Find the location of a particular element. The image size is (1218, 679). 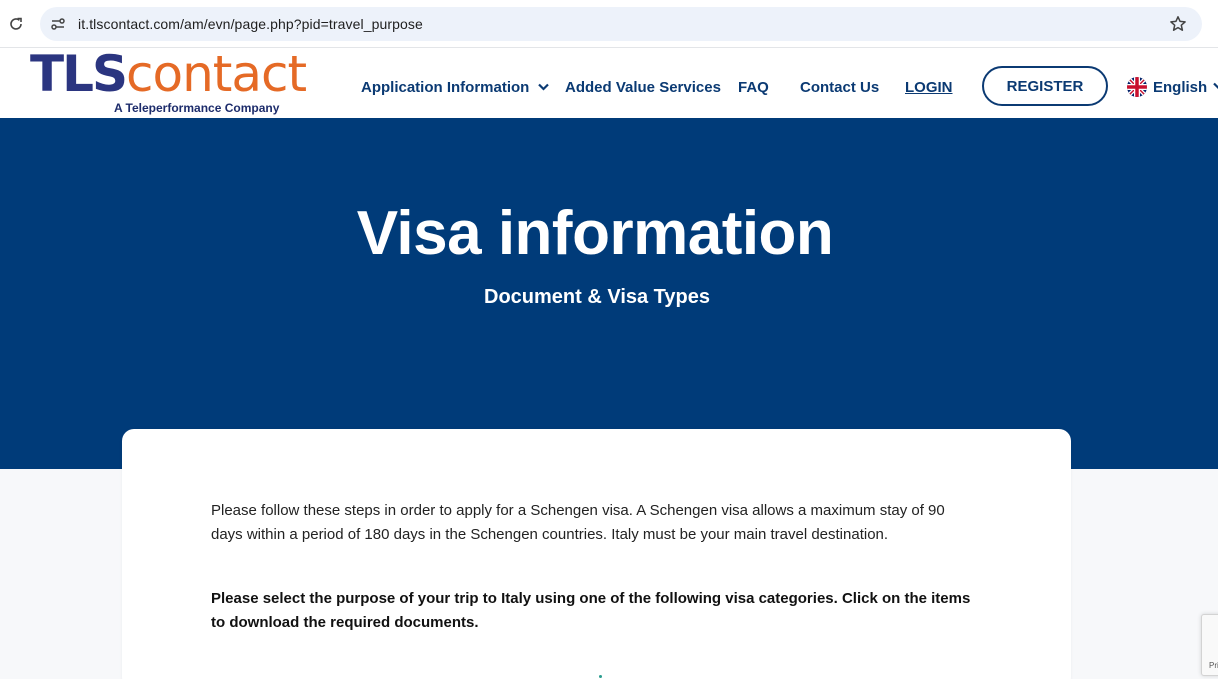

recaptcha-text: Pri is located at coordinates (1213, 665).